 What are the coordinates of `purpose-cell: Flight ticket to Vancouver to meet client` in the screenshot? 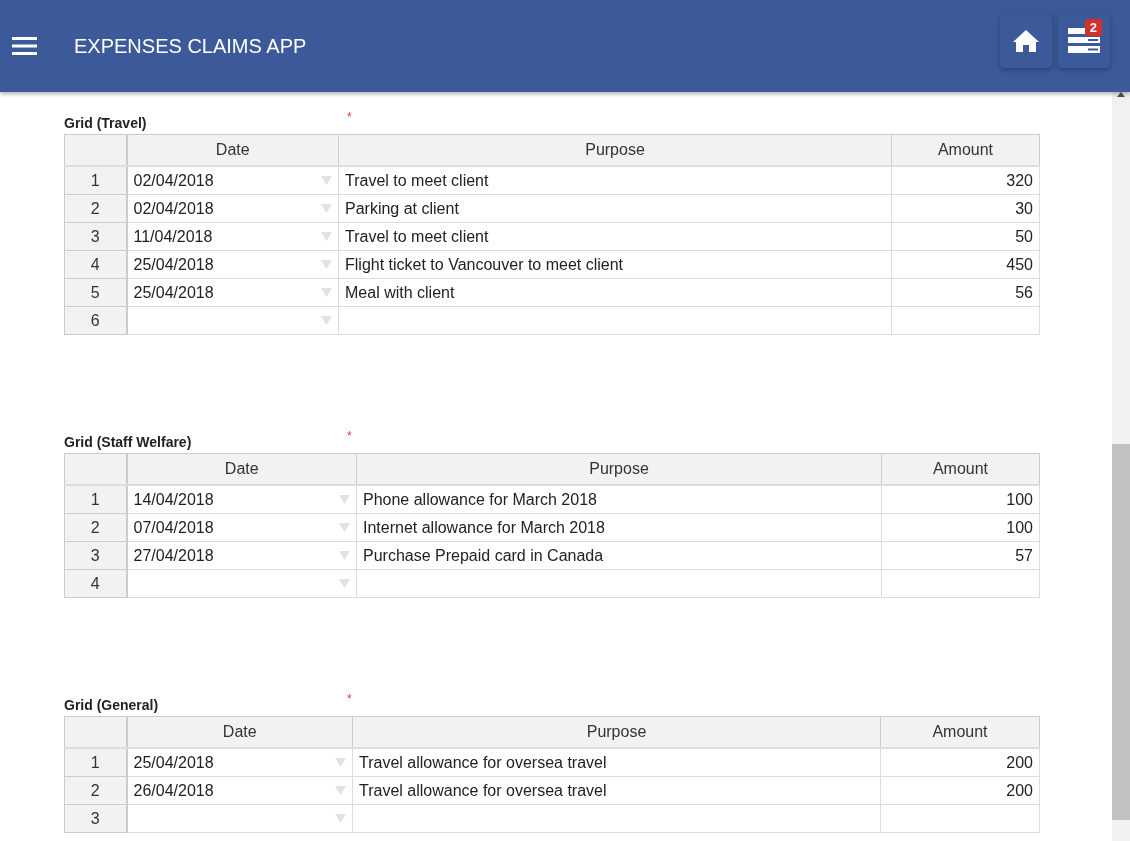 It's located at (615, 264).